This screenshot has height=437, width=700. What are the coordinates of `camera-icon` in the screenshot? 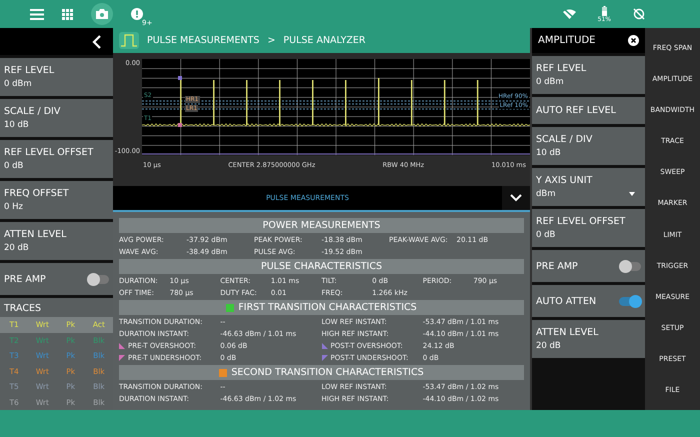 It's located at (102, 14).